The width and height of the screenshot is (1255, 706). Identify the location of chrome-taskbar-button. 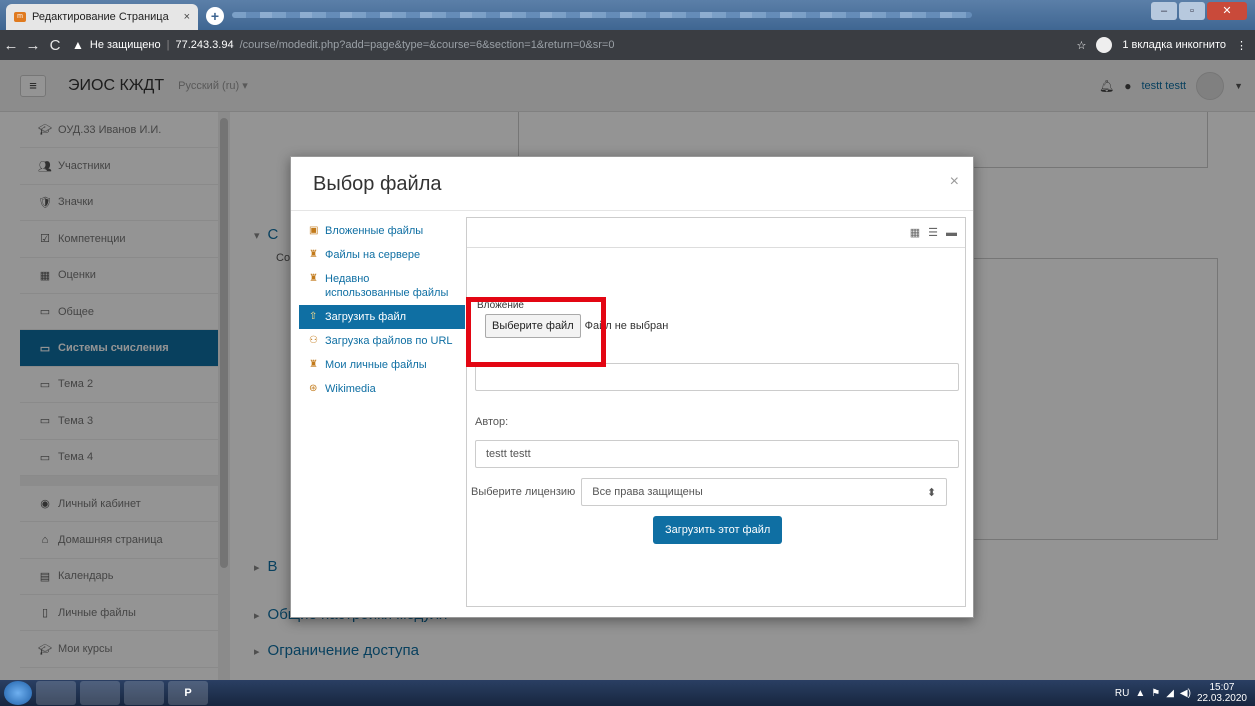
(100, 693).